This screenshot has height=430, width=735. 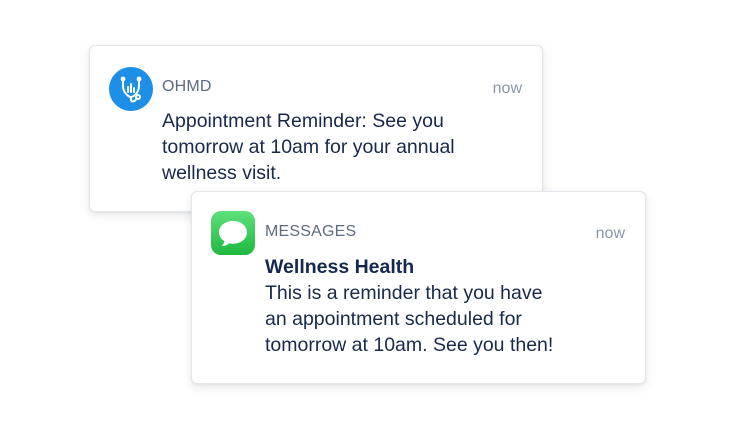 What do you see at coordinates (308, 147) in the screenshot?
I see `body-line: tomorrow at 10am for your annual` at bounding box center [308, 147].